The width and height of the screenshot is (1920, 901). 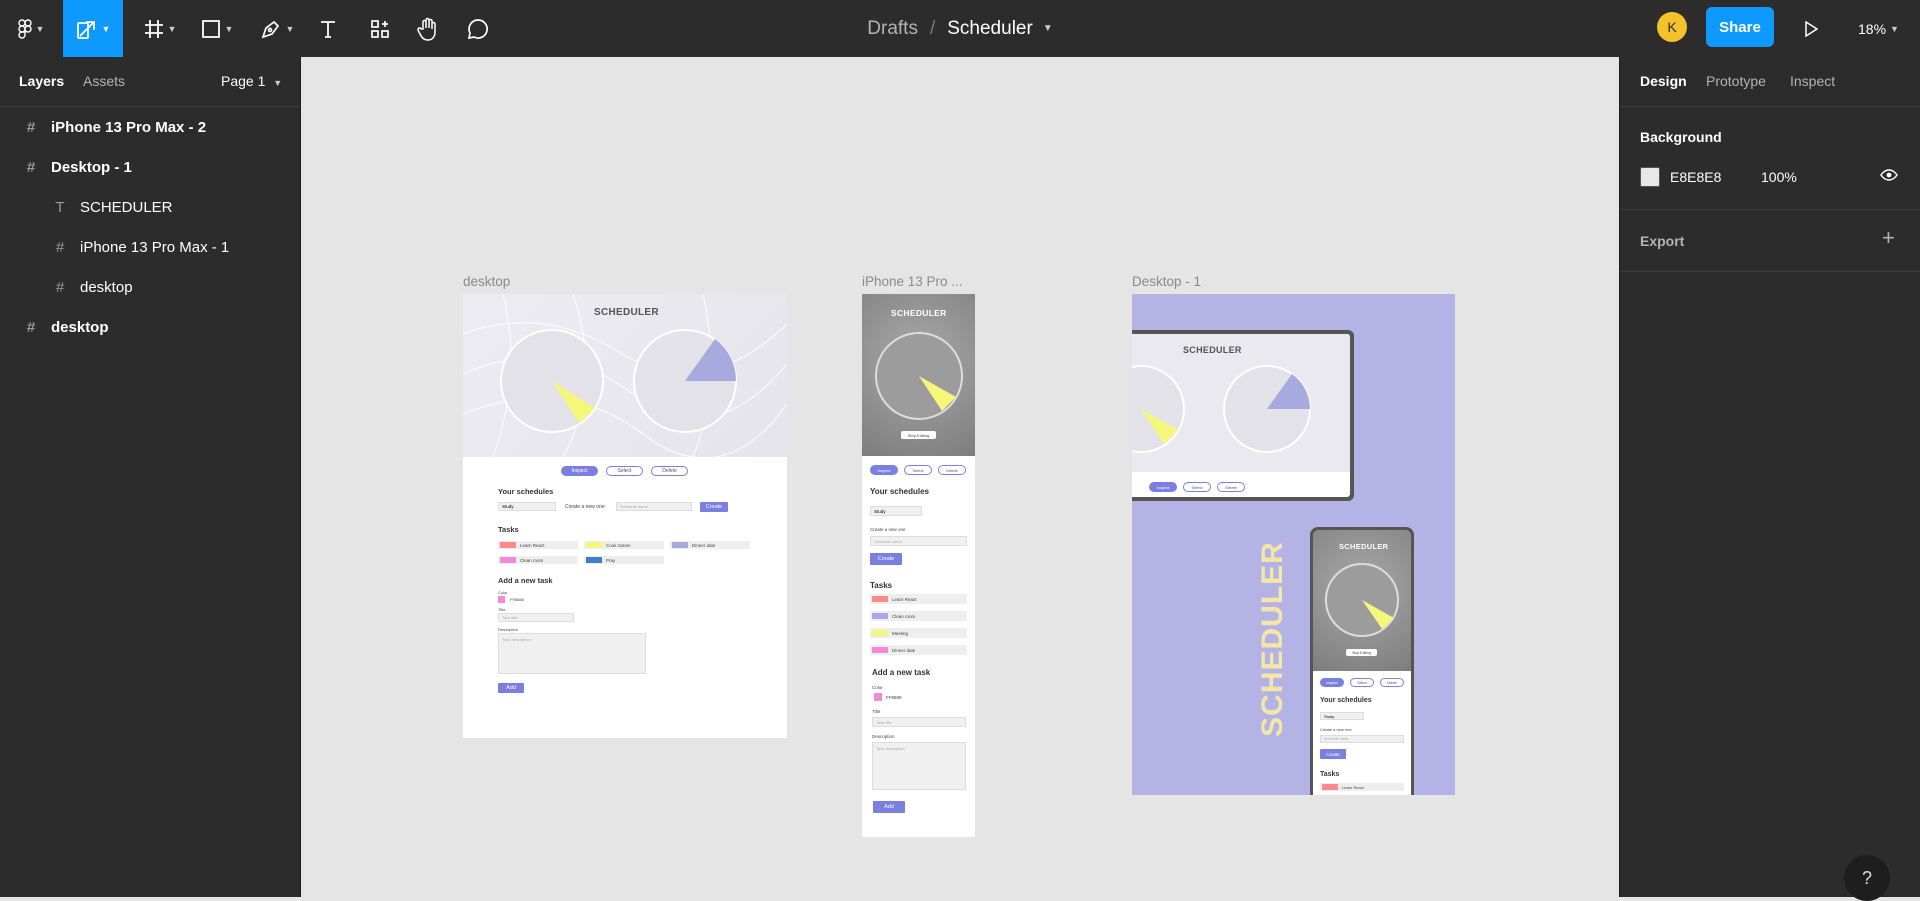 What do you see at coordinates (1736, 81) in the screenshot?
I see `tab-prototype: Prototype` at bounding box center [1736, 81].